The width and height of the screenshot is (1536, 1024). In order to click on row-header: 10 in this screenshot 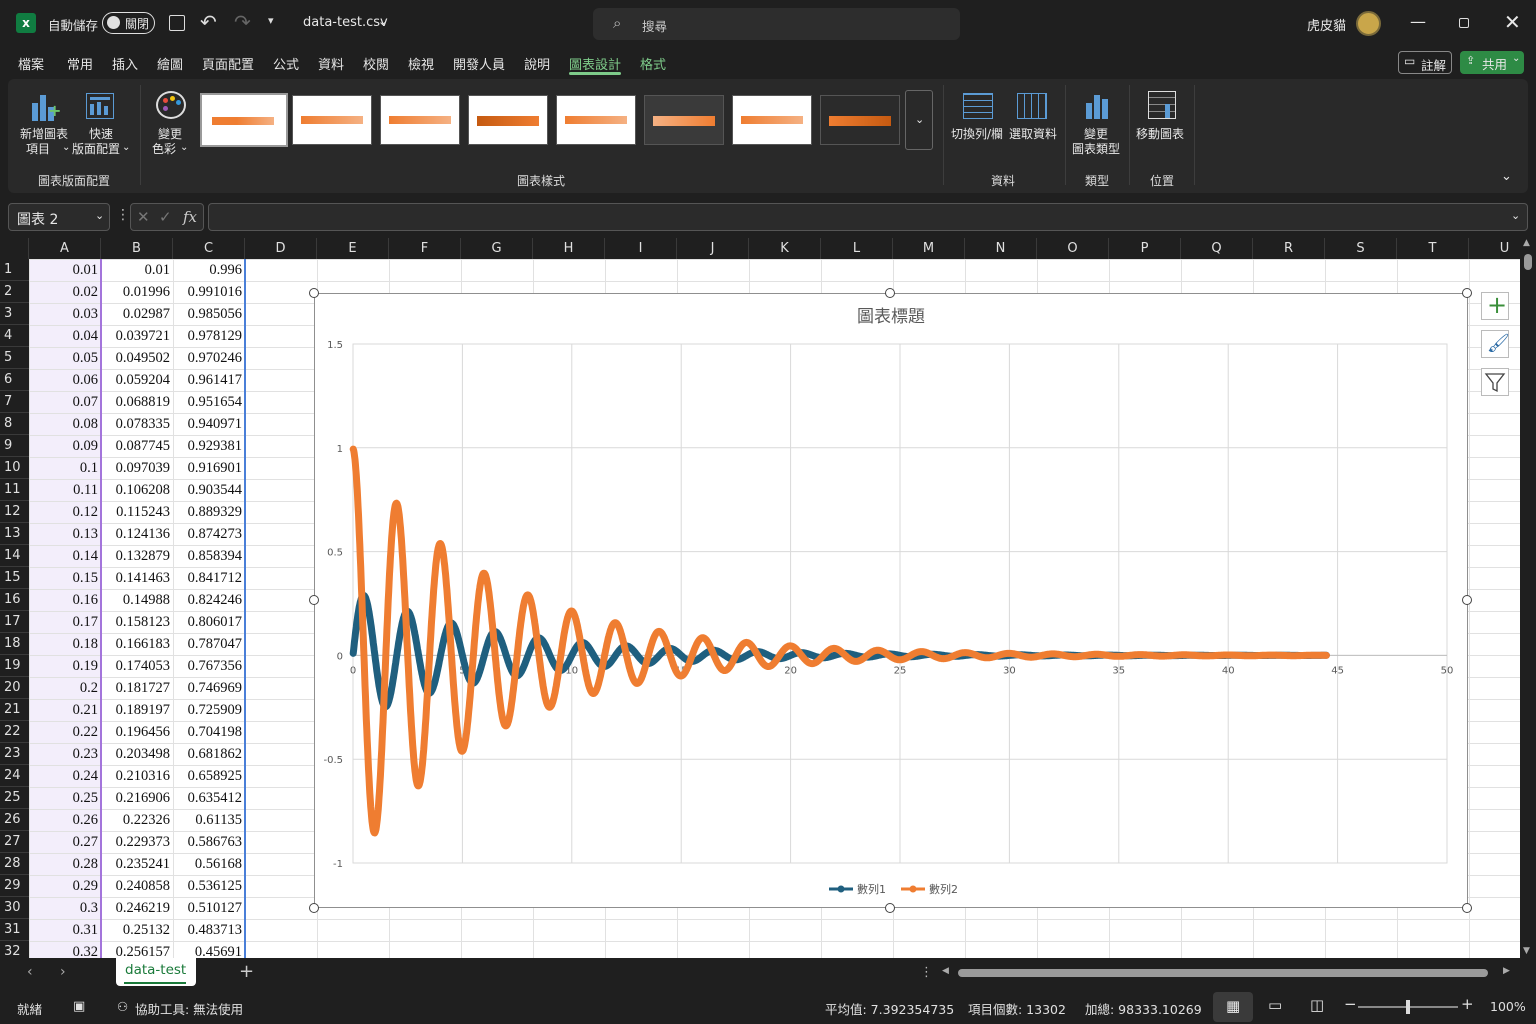, I will do `click(14, 468)`.